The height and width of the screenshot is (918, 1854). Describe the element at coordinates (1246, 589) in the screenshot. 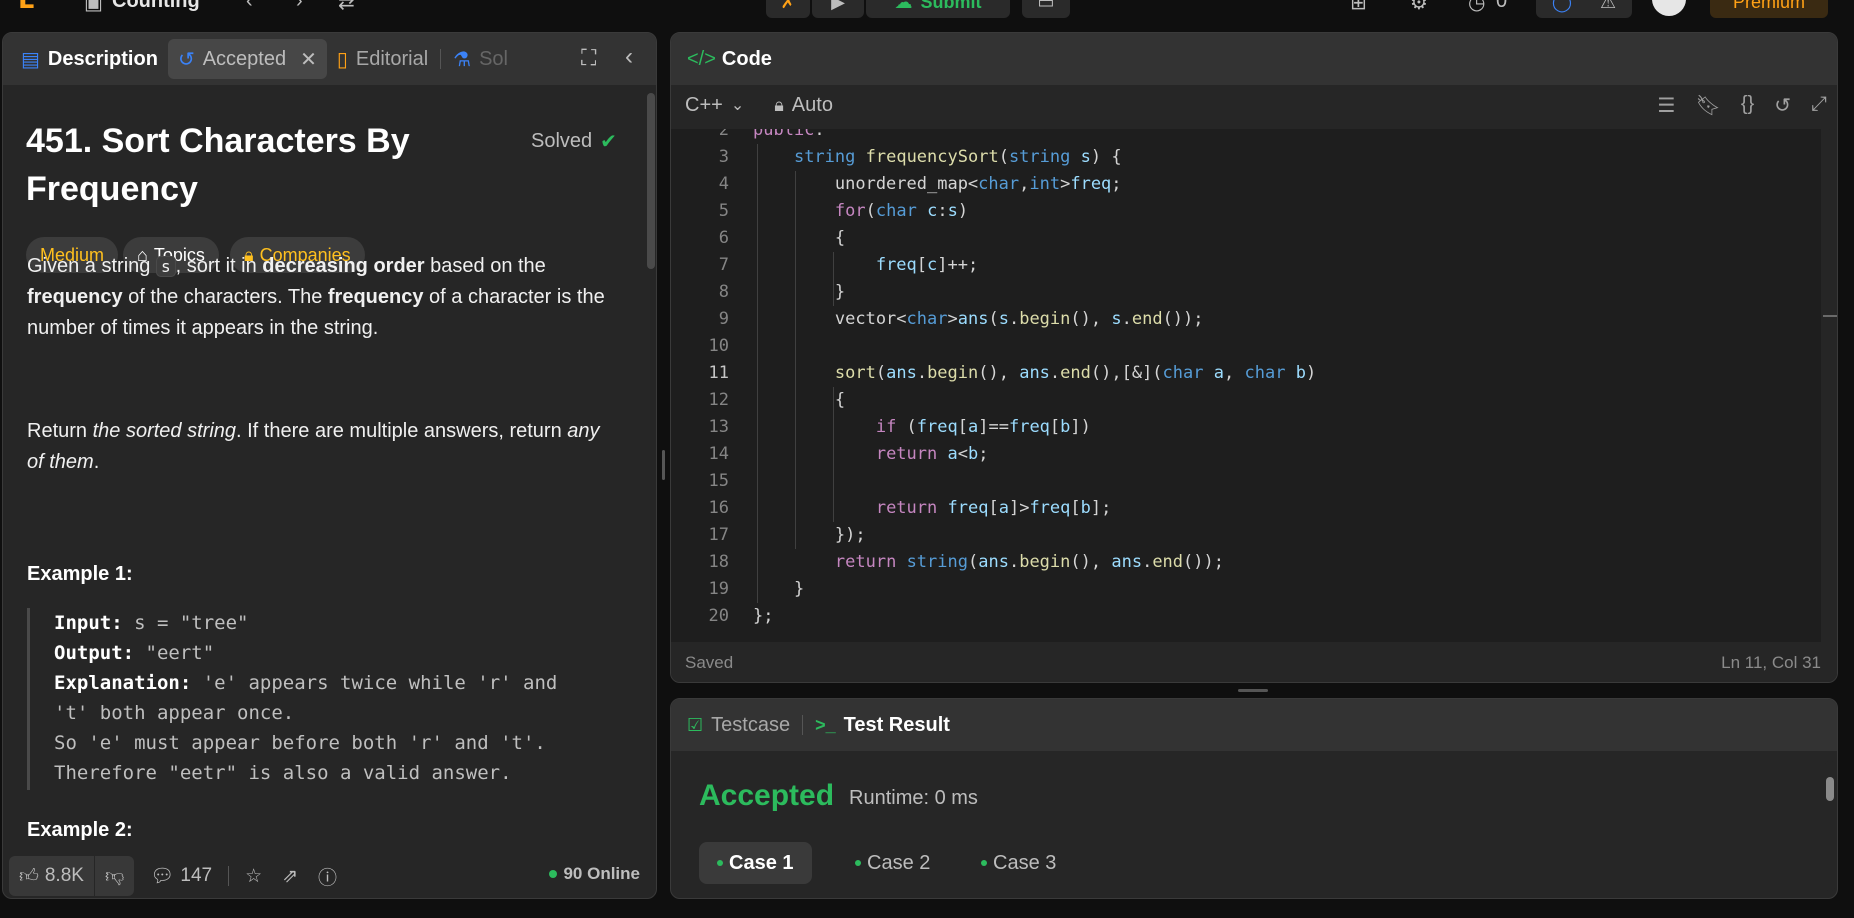

I see `code-line: 19 }` at that location.